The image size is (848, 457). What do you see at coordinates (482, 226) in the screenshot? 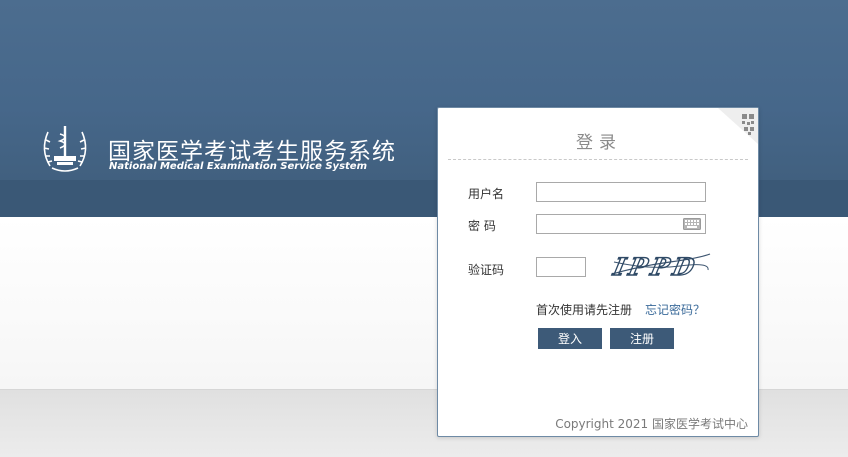
I see `password-label: 密 码` at bounding box center [482, 226].